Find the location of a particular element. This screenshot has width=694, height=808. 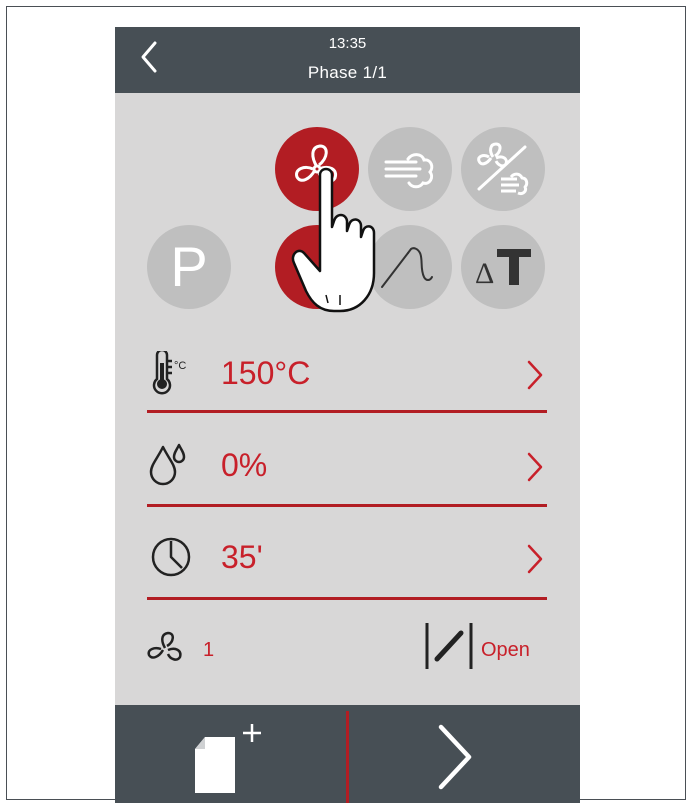

program-letter: P is located at coordinates (189, 266).